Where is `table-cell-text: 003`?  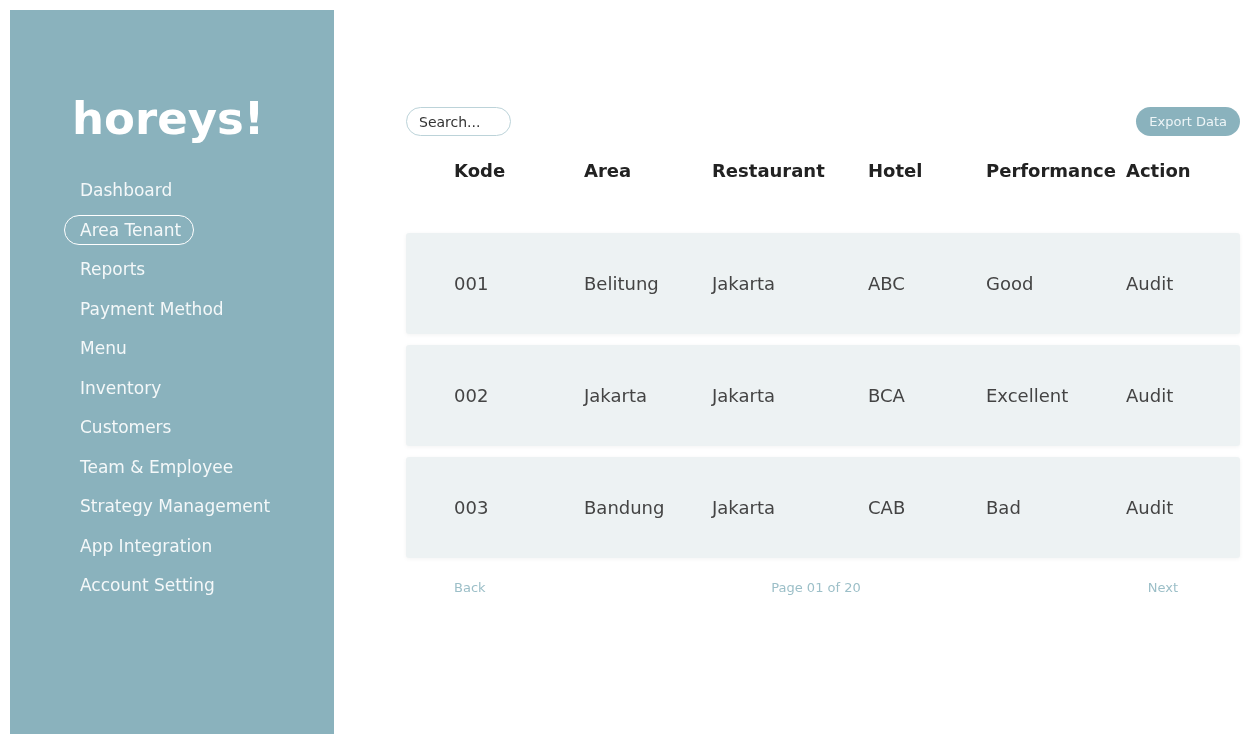
table-cell-text: 003 is located at coordinates (472, 507).